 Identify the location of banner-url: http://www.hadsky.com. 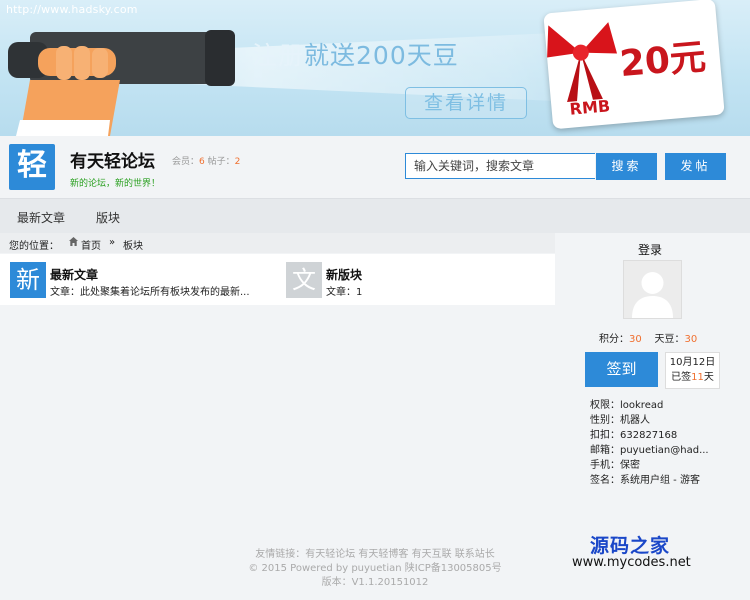
(72, 9).